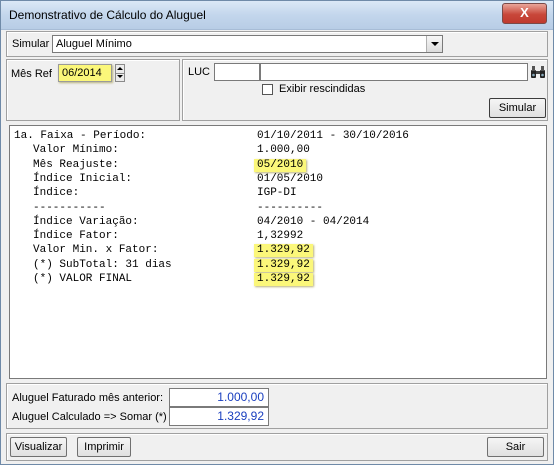 The image size is (554, 465). I want to click on sair-button: Sair, so click(515, 447).